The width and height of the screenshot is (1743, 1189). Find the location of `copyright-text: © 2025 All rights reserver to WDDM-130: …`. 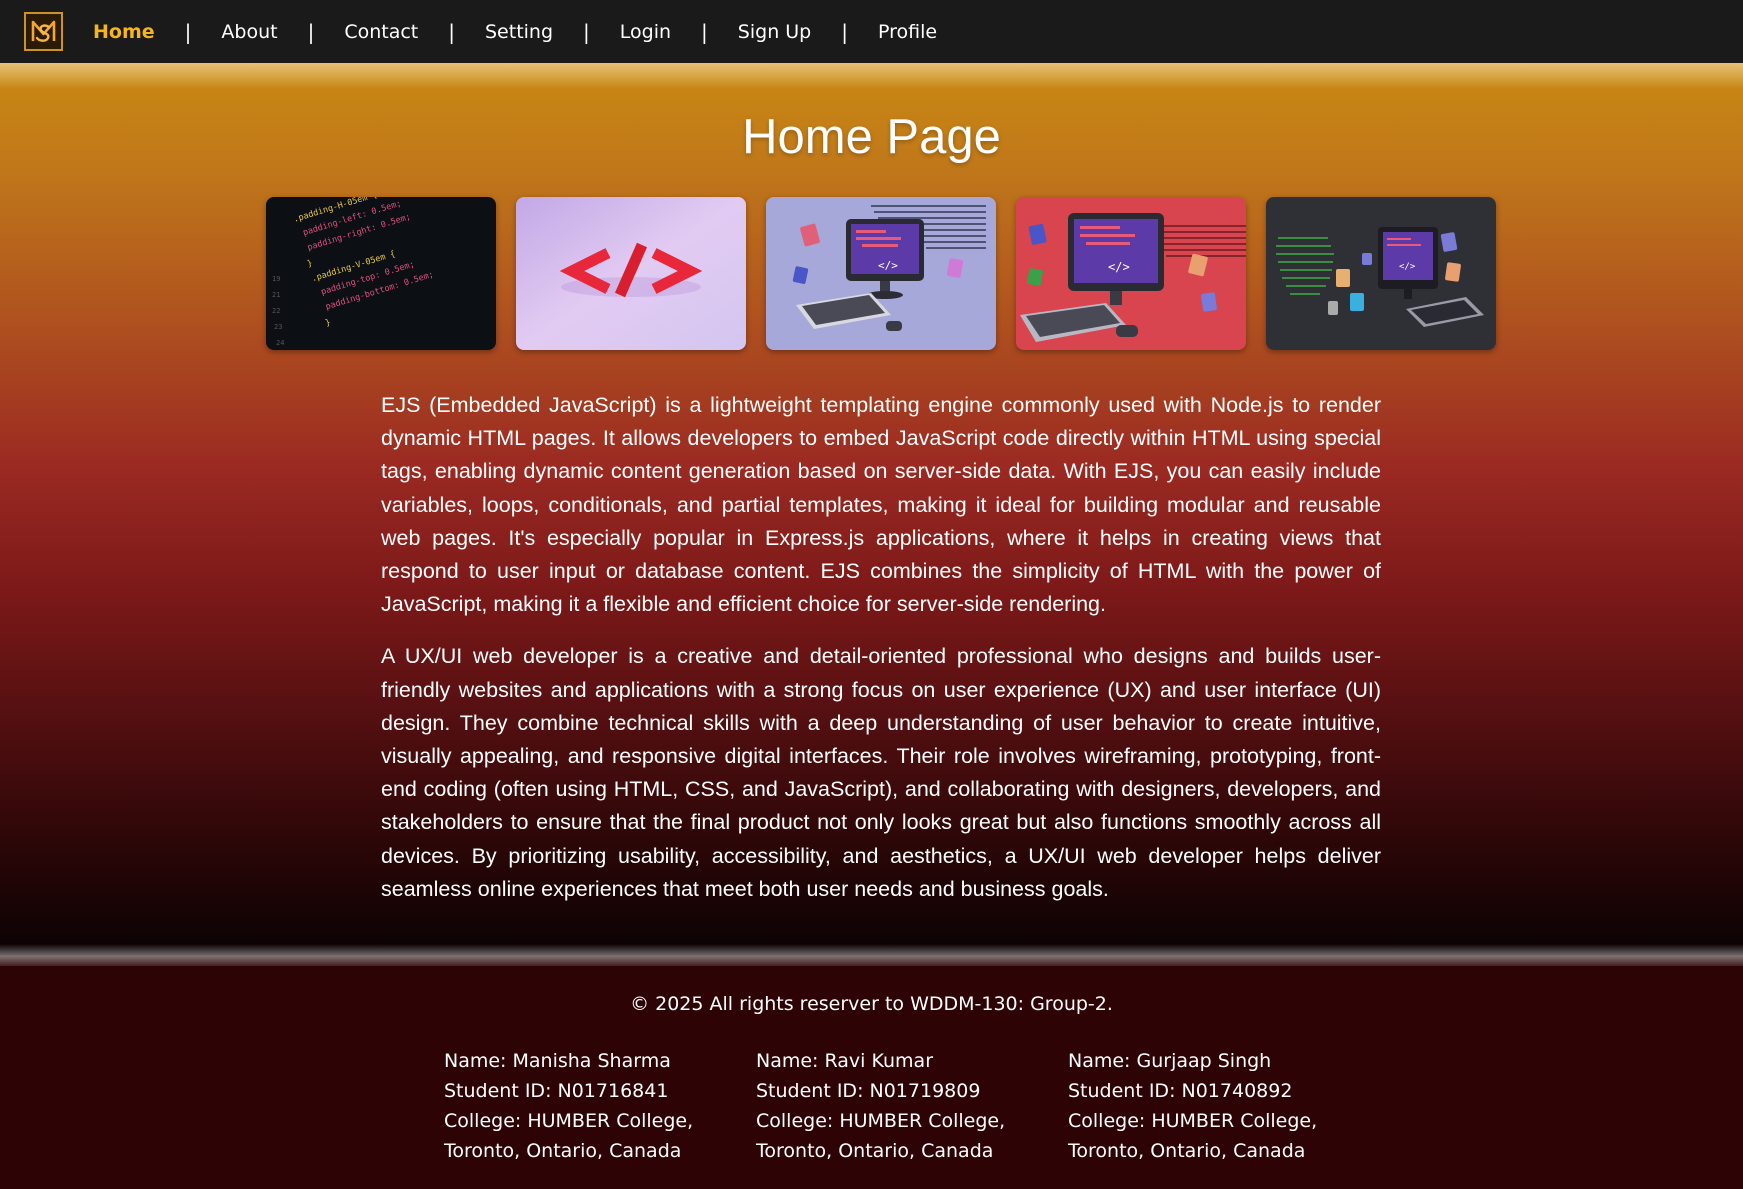

copyright-text: © 2025 All rights reserver to WDDM-130: … is located at coordinates (871, 1004).